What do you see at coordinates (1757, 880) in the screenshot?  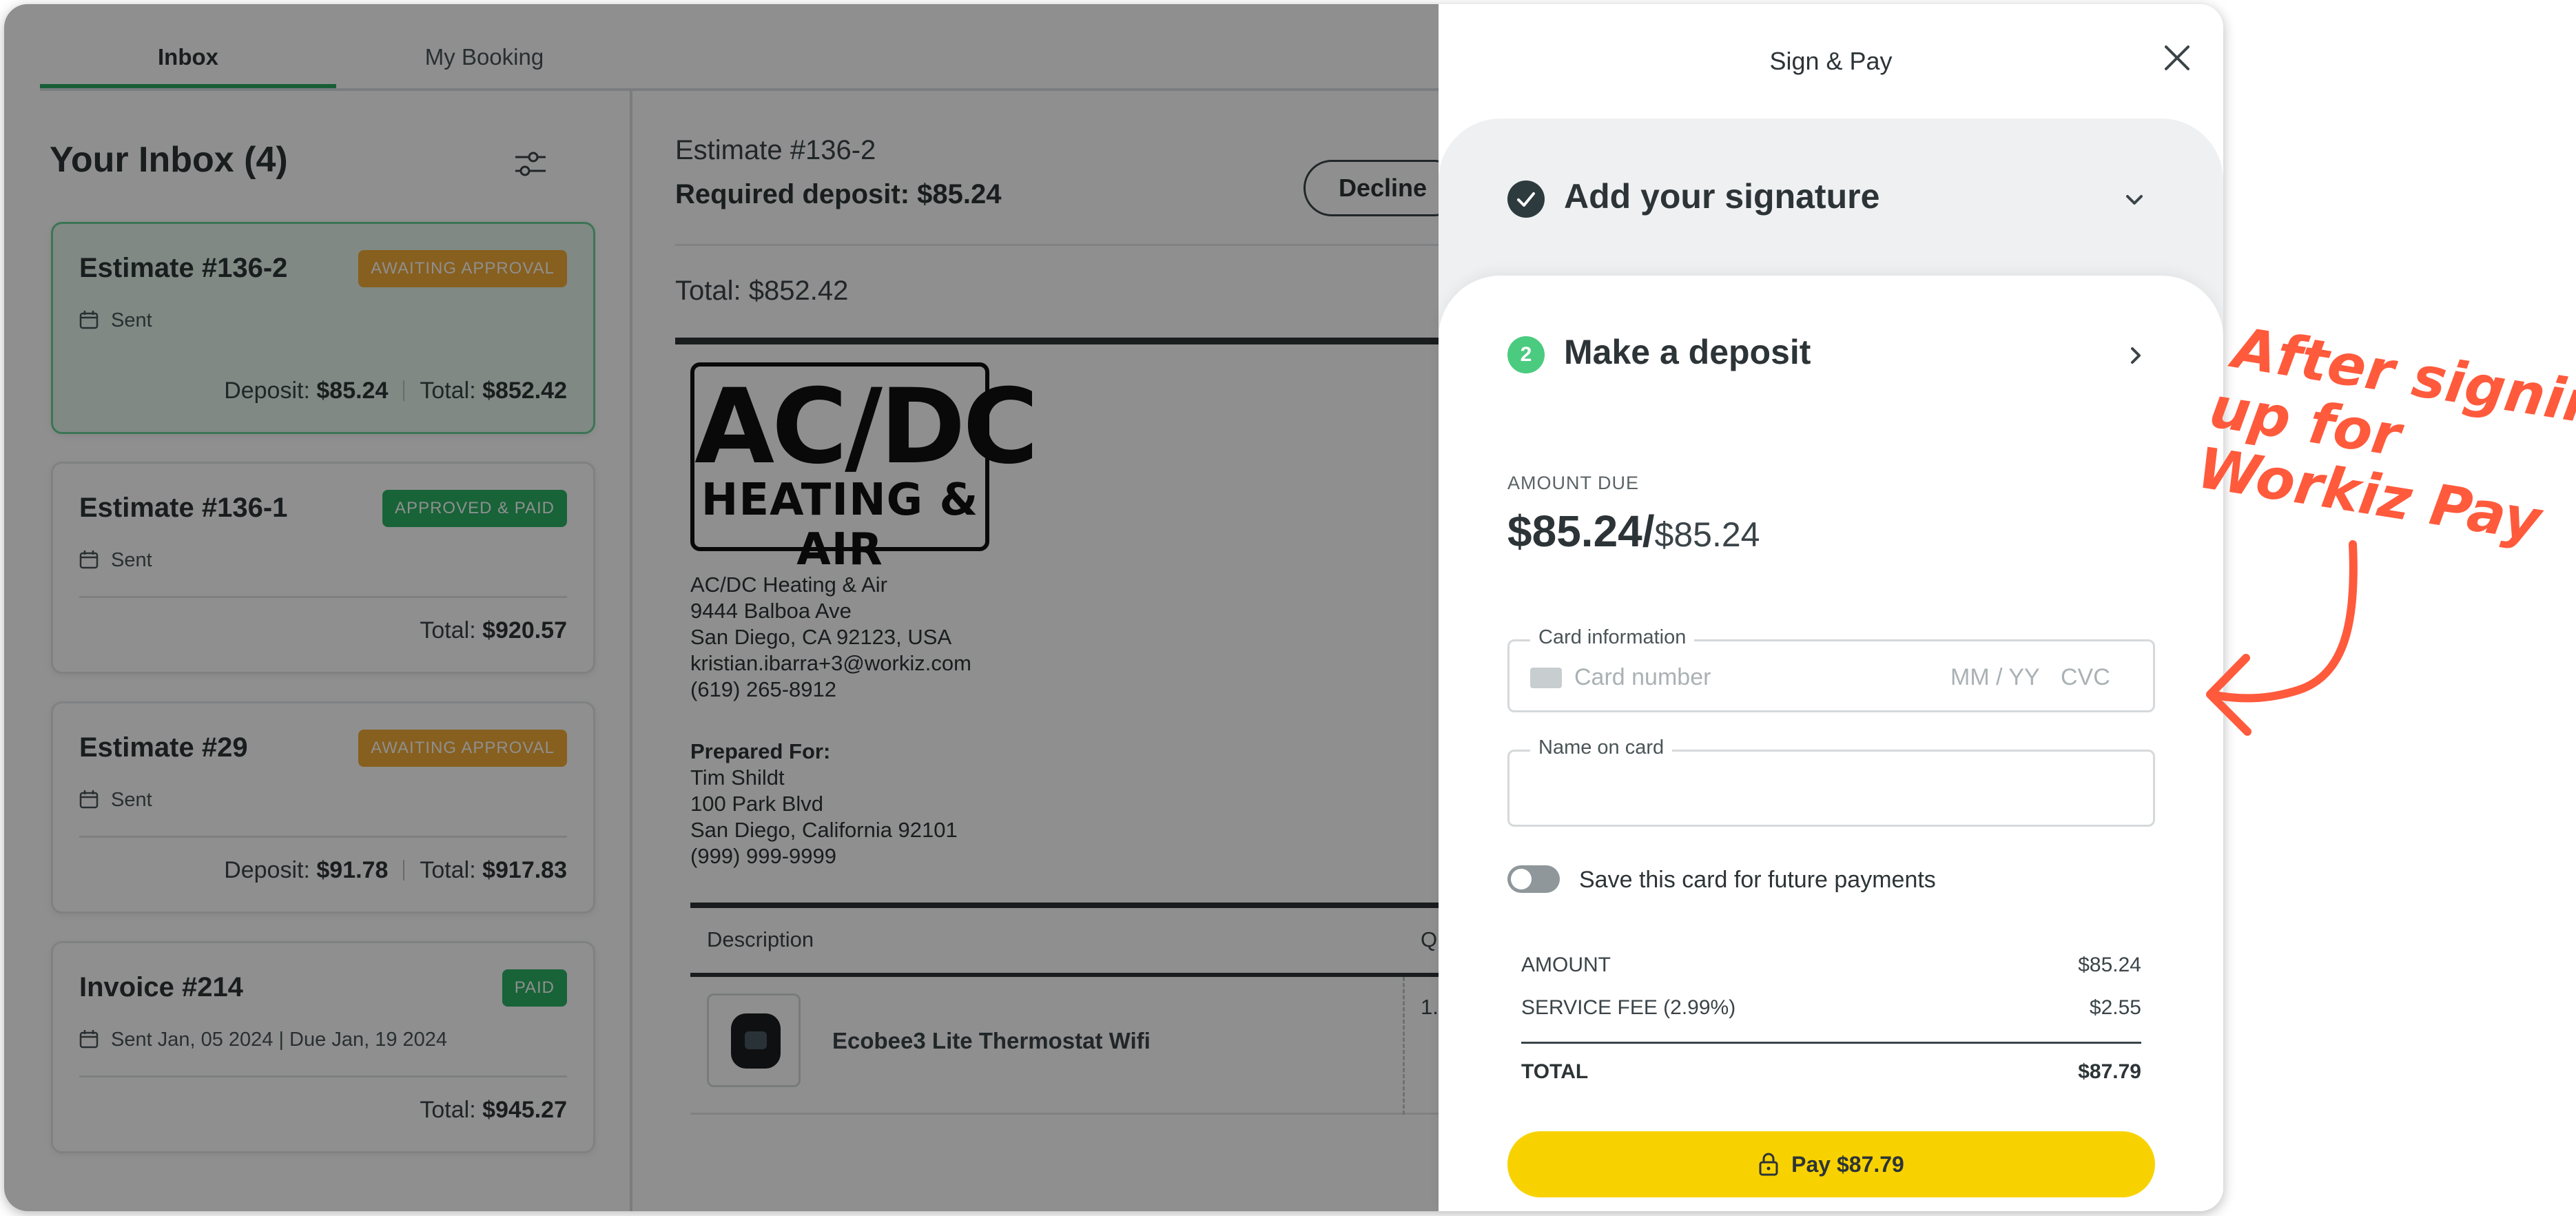 I see `save-card-label: Save this card for future payments` at bounding box center [1757, 880].